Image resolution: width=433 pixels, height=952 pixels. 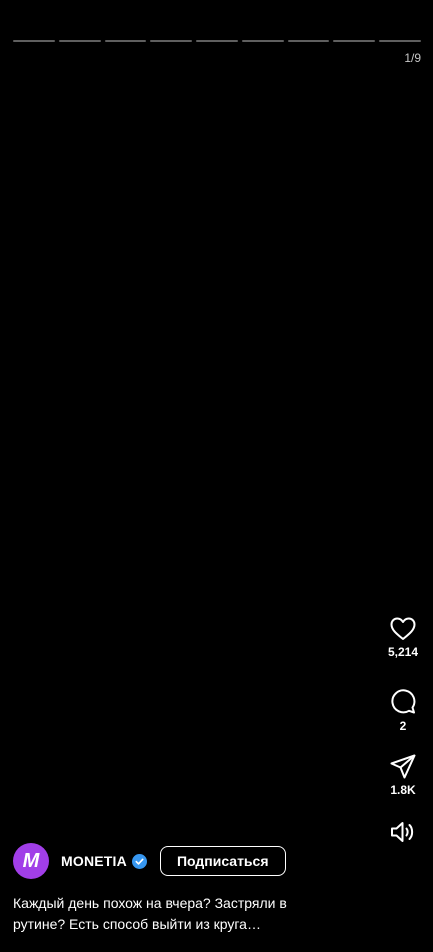 What do you see at coordinates (403, 790) in the screenshot?
I see `share-count: 1.8K` at bounding box center [403, 790].